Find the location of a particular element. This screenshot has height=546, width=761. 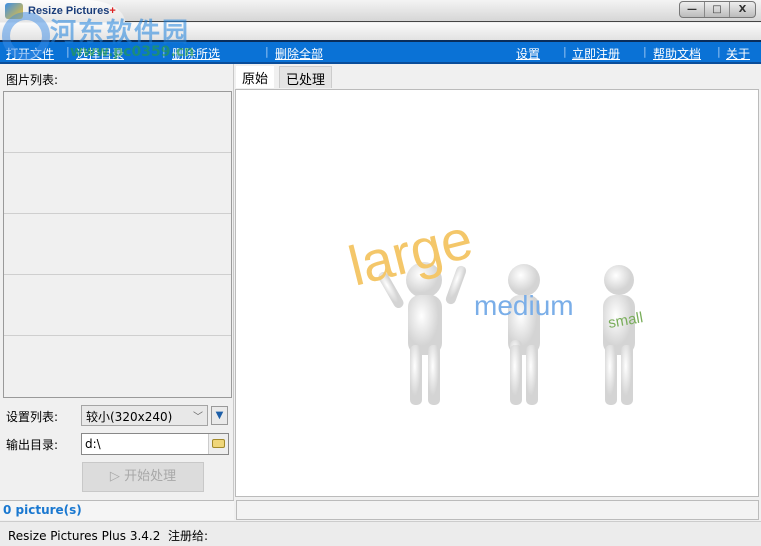

preset-menu-button: ▼ is located at coordinates (219, 415).